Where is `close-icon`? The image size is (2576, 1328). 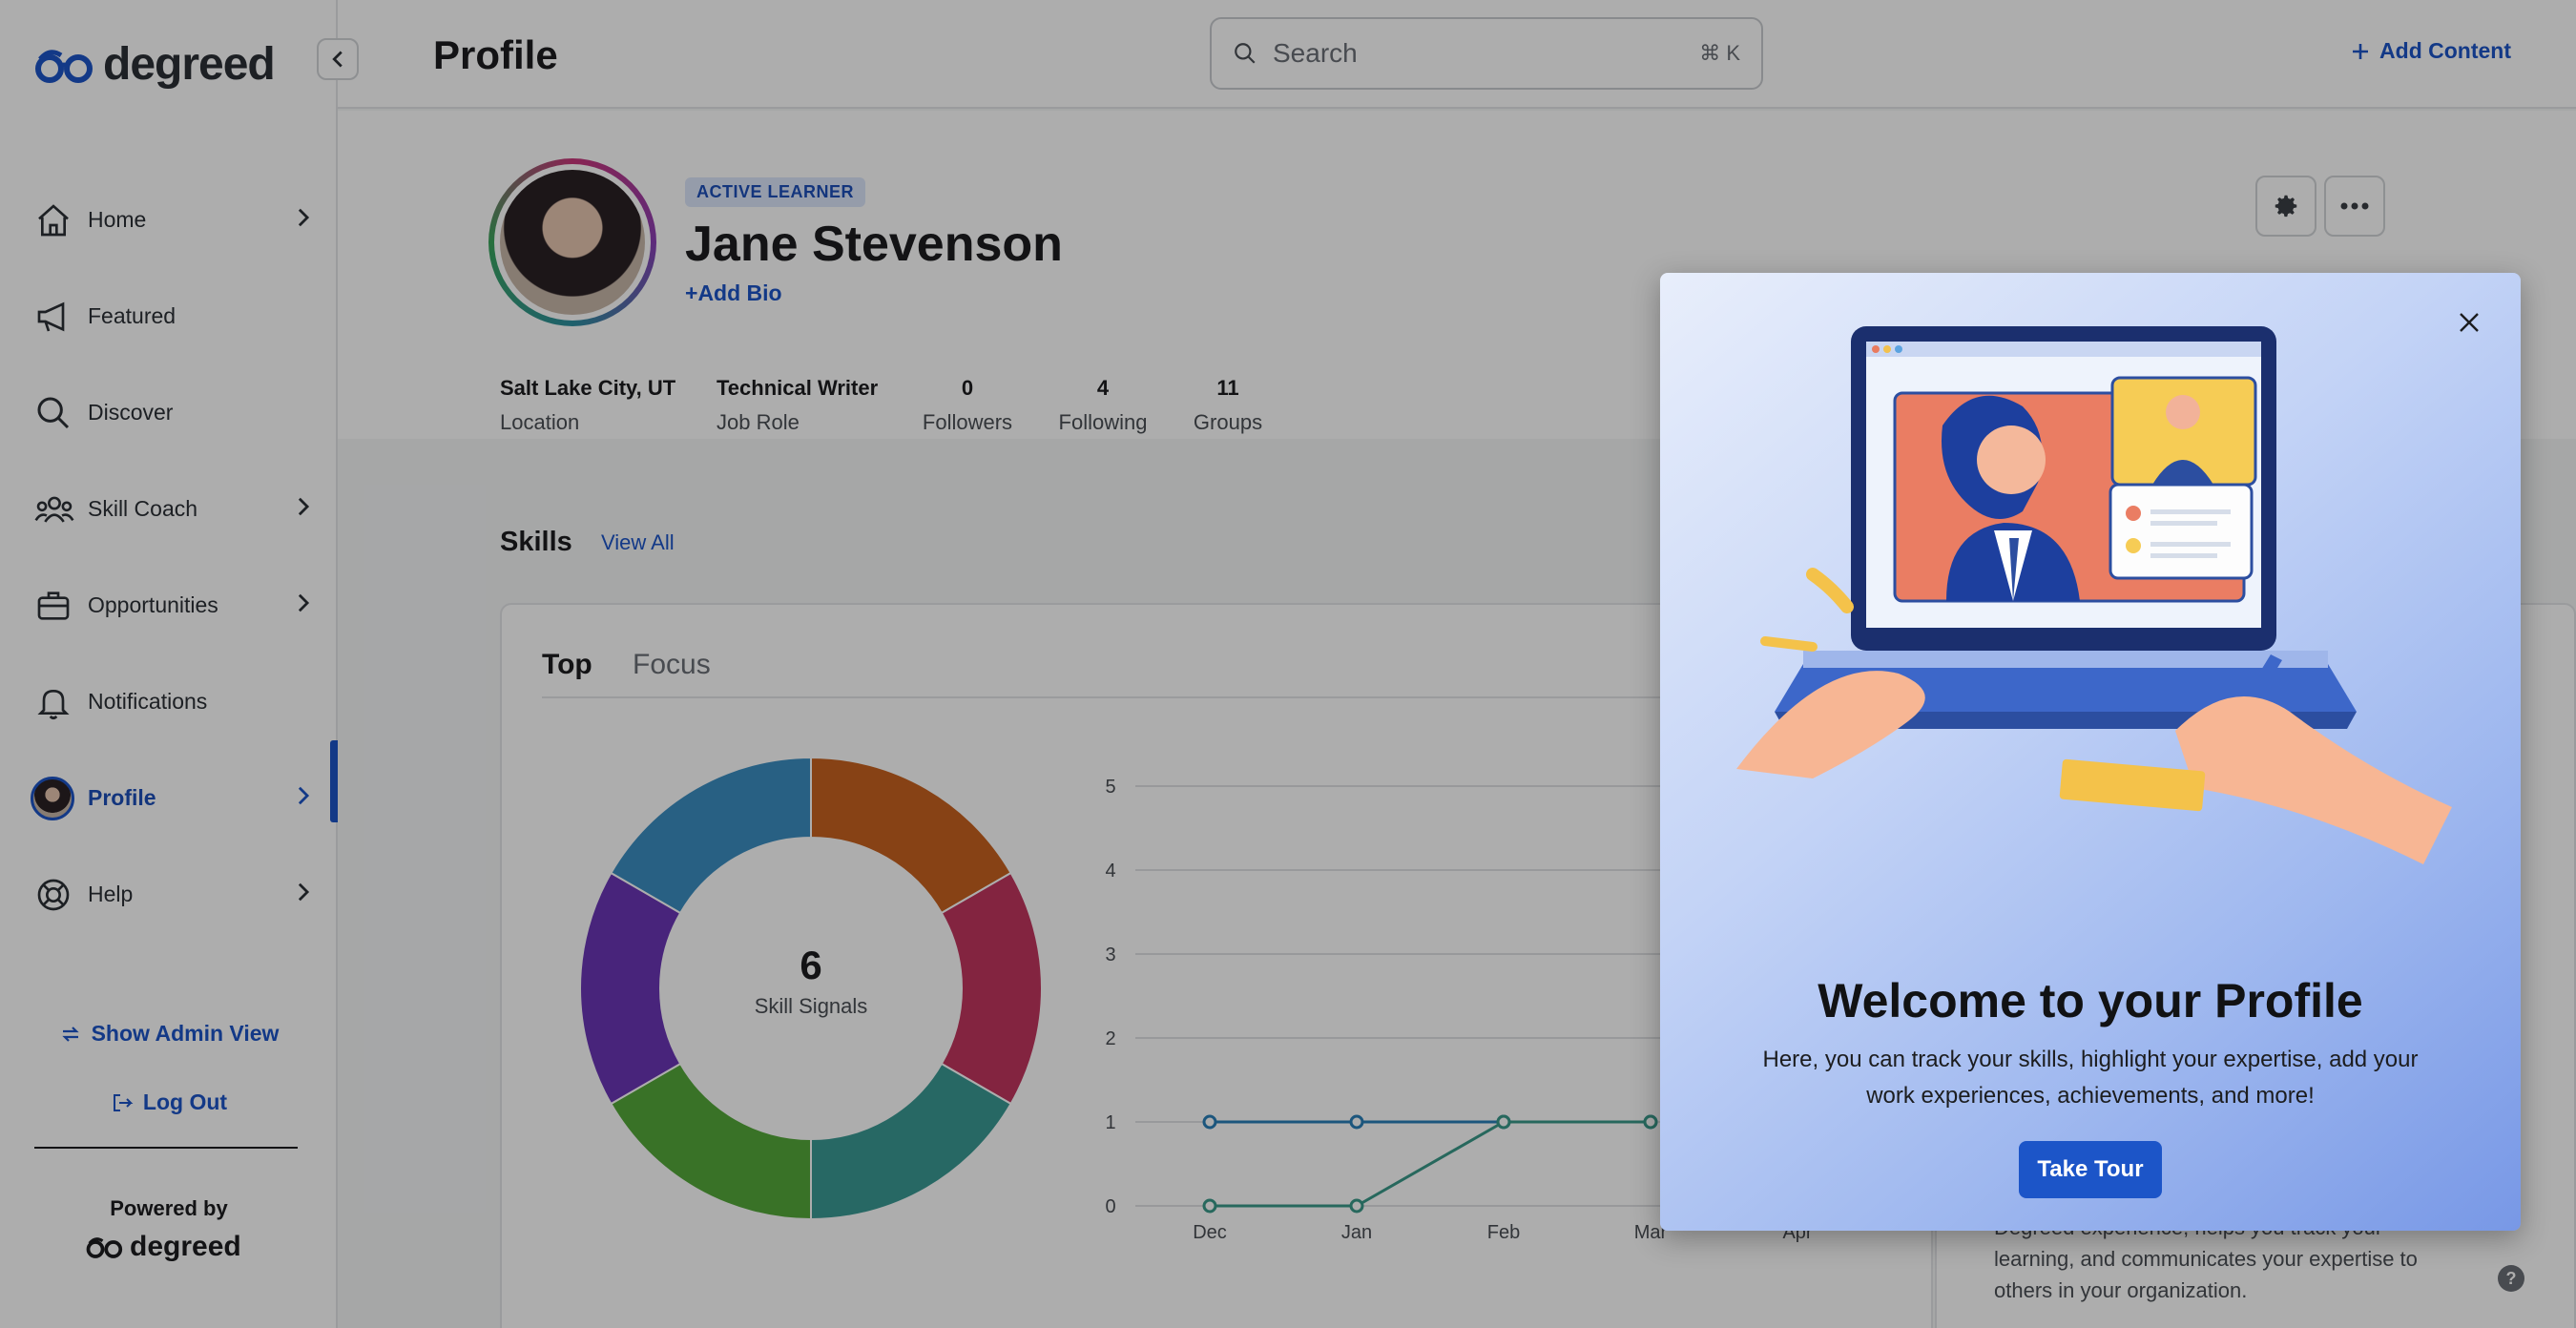 close-icon is located at coordinates (2469, 322).